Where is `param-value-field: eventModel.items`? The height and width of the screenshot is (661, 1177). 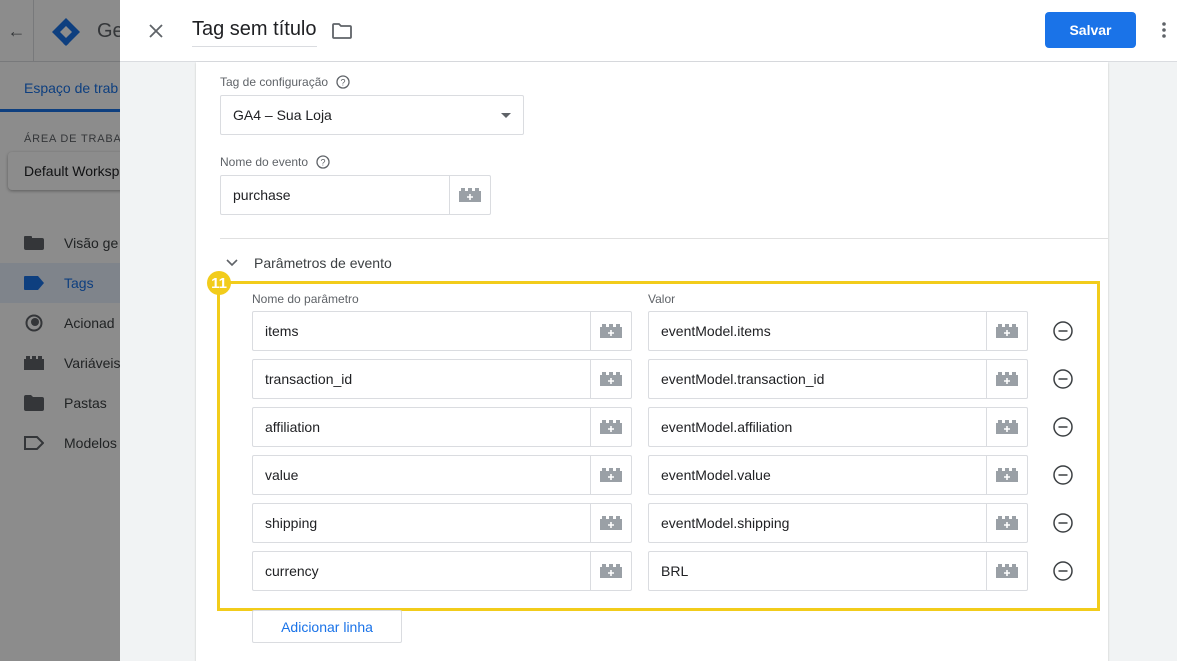 param-value-field: eventModel.items is located at coordinates (838, 331).